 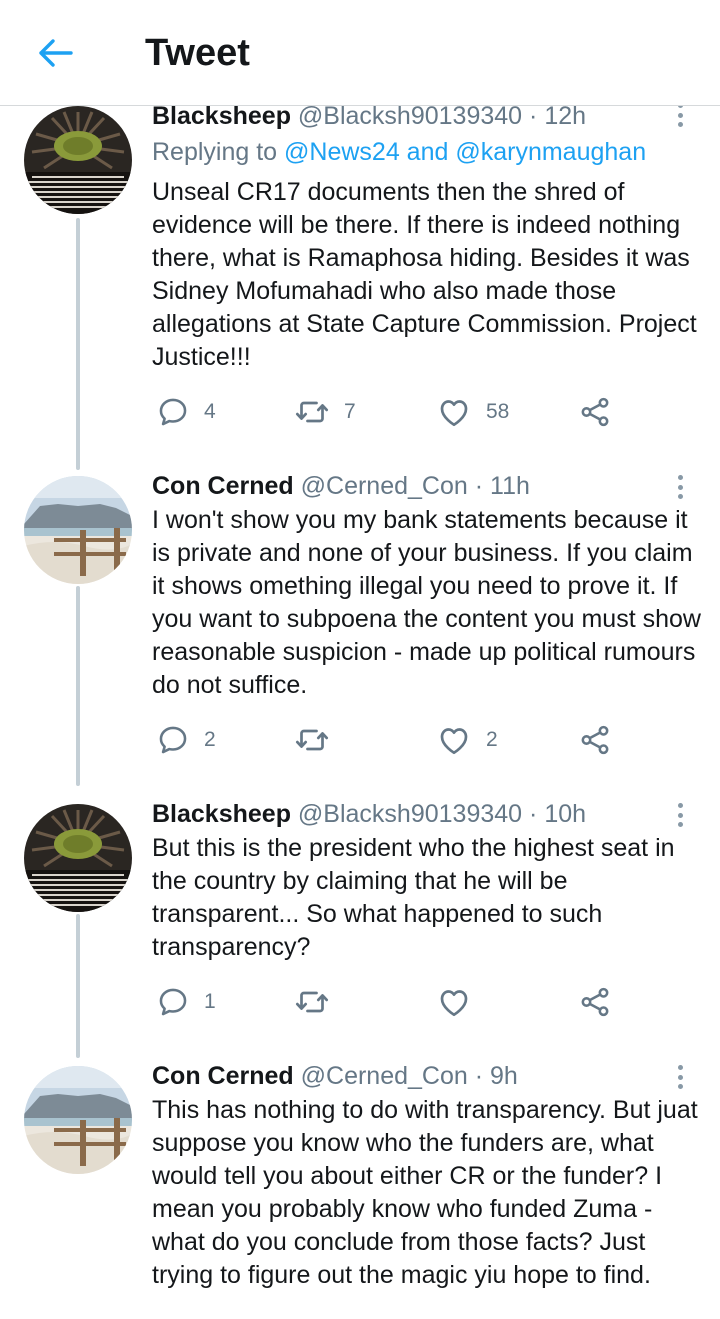 What do you see at coordinates (350, 411) in the screenshot?
I see `retweet-count: 7` at bounding box center [350, 411].